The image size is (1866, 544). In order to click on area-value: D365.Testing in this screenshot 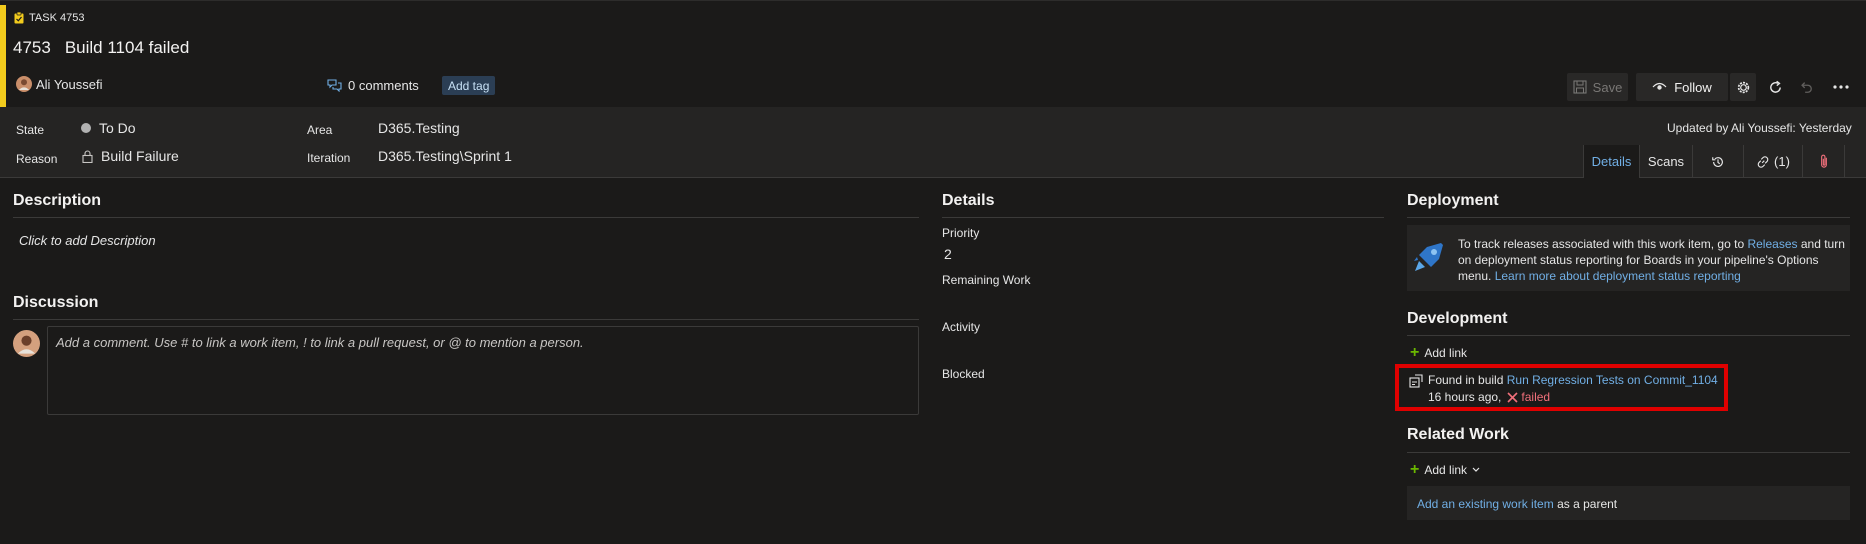, I will do `click(419, 128)`.